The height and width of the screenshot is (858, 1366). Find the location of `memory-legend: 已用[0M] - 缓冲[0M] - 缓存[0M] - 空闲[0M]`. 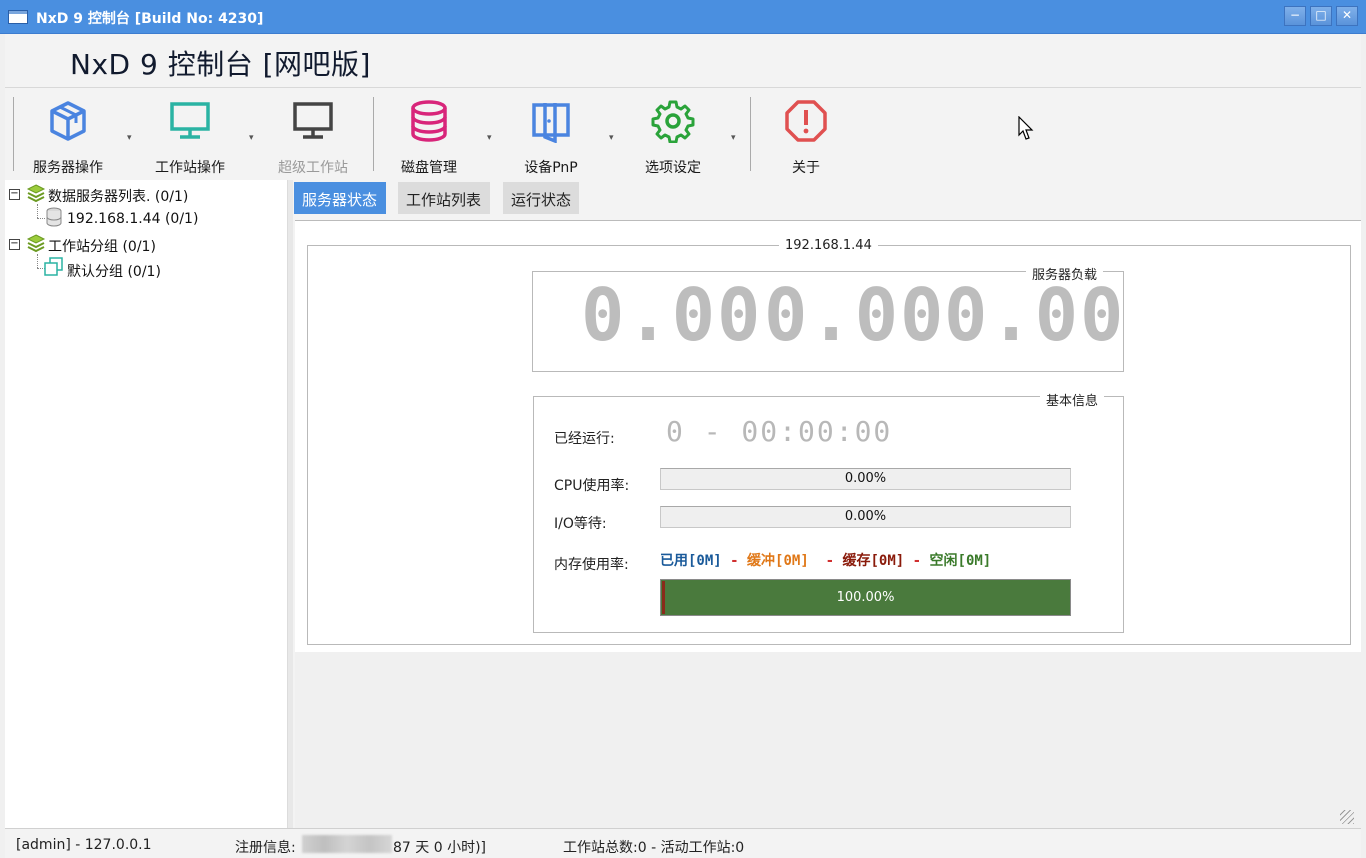

memory-legend: 已用[0M] - 缓冲[0M] - 缓存[0M] - 空闲[0M] is located at coordinates (825, 560).